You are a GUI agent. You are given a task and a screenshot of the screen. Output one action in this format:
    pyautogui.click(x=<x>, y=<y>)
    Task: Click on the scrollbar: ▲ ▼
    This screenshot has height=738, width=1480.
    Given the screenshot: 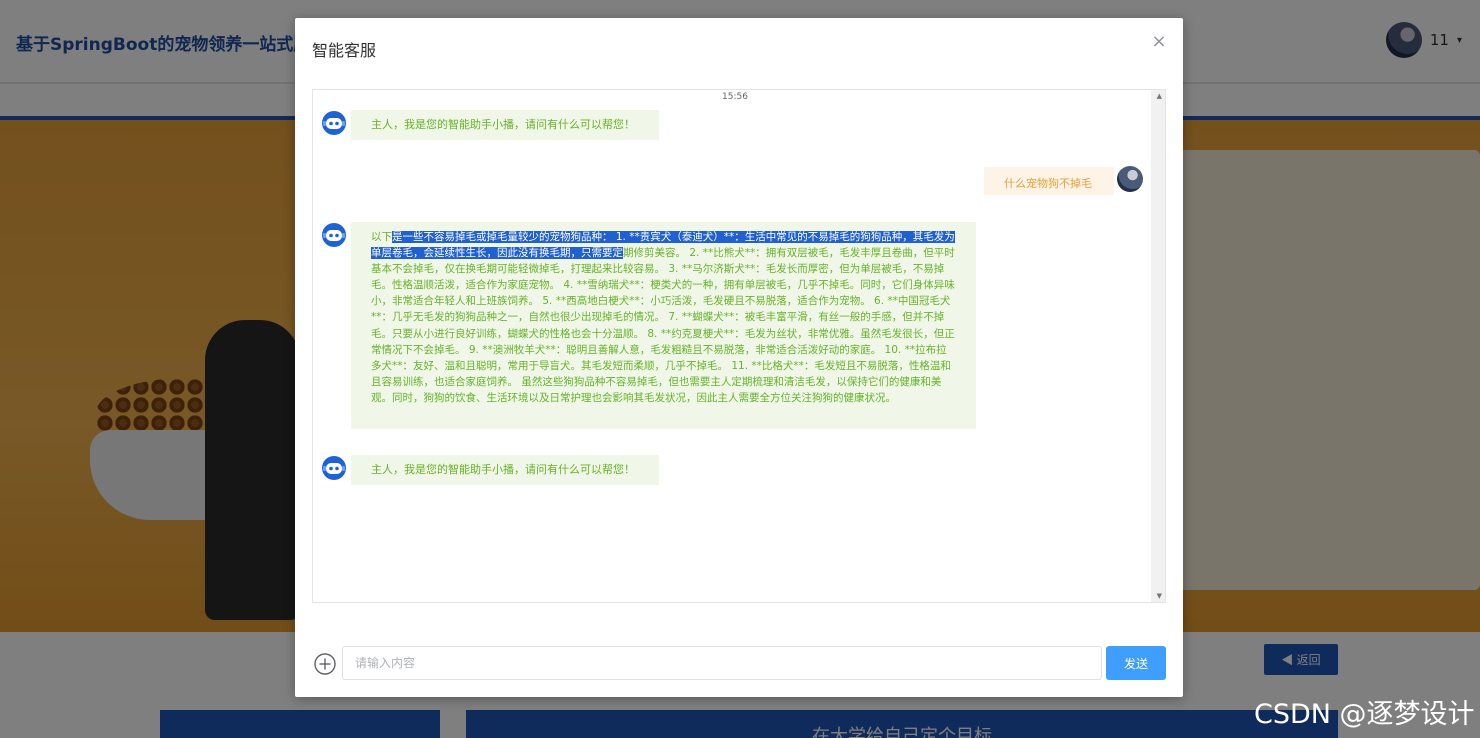 What is the action you would take?
    pyautogui.click(x=1158, y=346)
    